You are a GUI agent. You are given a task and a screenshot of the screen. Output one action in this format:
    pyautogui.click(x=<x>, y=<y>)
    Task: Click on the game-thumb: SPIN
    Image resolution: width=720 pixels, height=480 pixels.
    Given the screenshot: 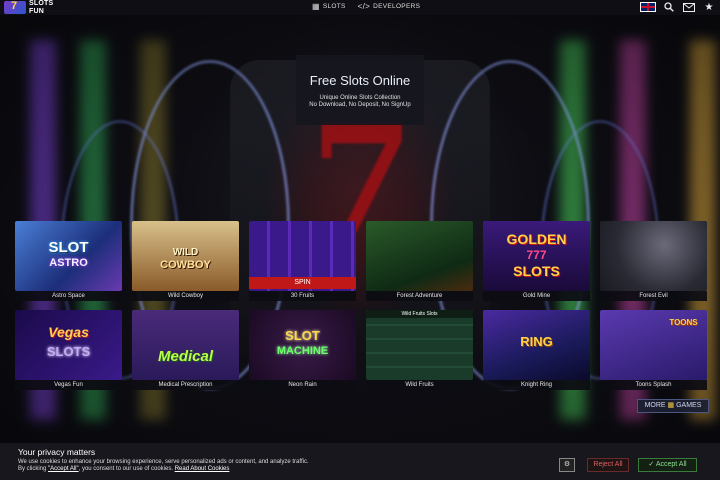 What is the action you would take?
    pyautogui.click(x=302, y=256)
    